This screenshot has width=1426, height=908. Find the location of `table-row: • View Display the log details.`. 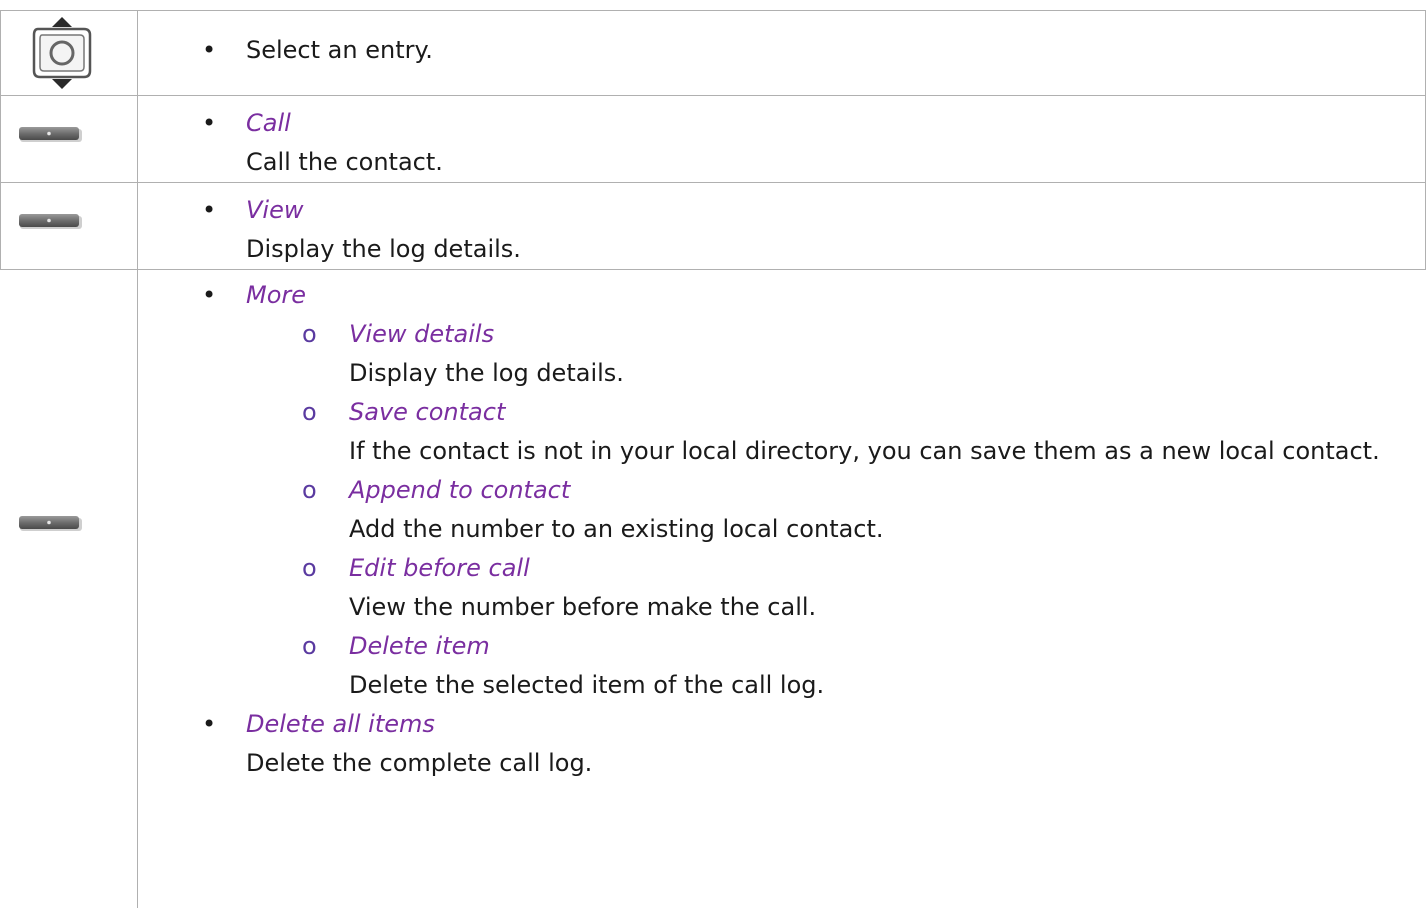

table-row: • View Display the log details. is located at coordinates (713, 226).